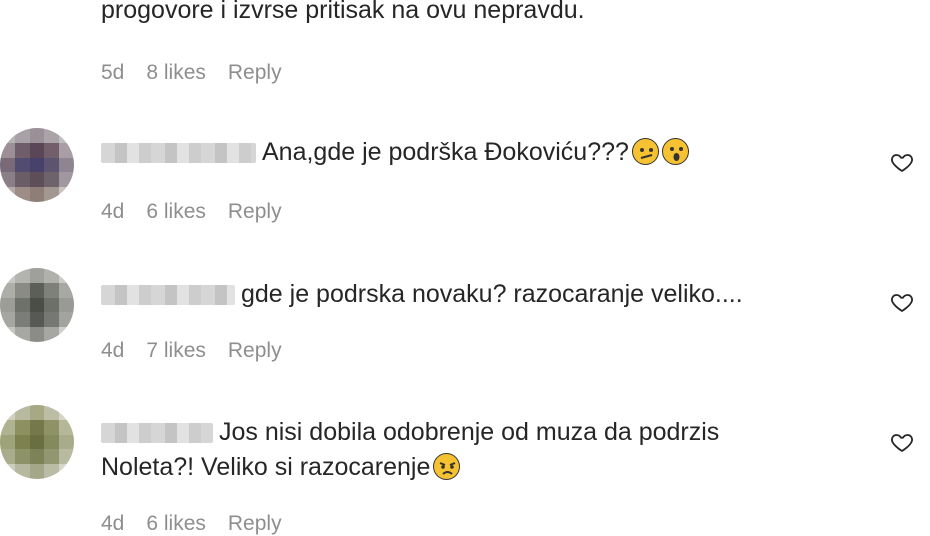  Describe the element at coordinates (266, 467) in the screenshot. I see `comment-text-line2: Noleta?! Veliko si razocarenje` at that location.